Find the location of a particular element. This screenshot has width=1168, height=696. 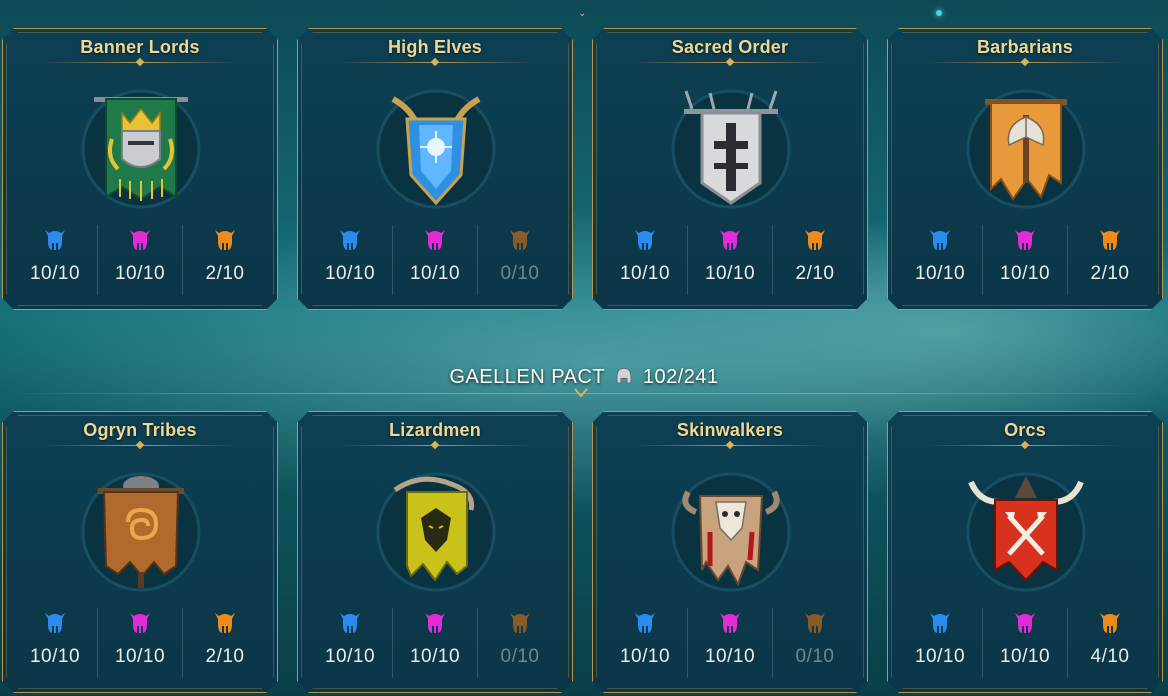

faction-card-ogryn-tribes: Ogryn Tribes 10/10 10/10 2/10 is located at coordinates (140, 552).